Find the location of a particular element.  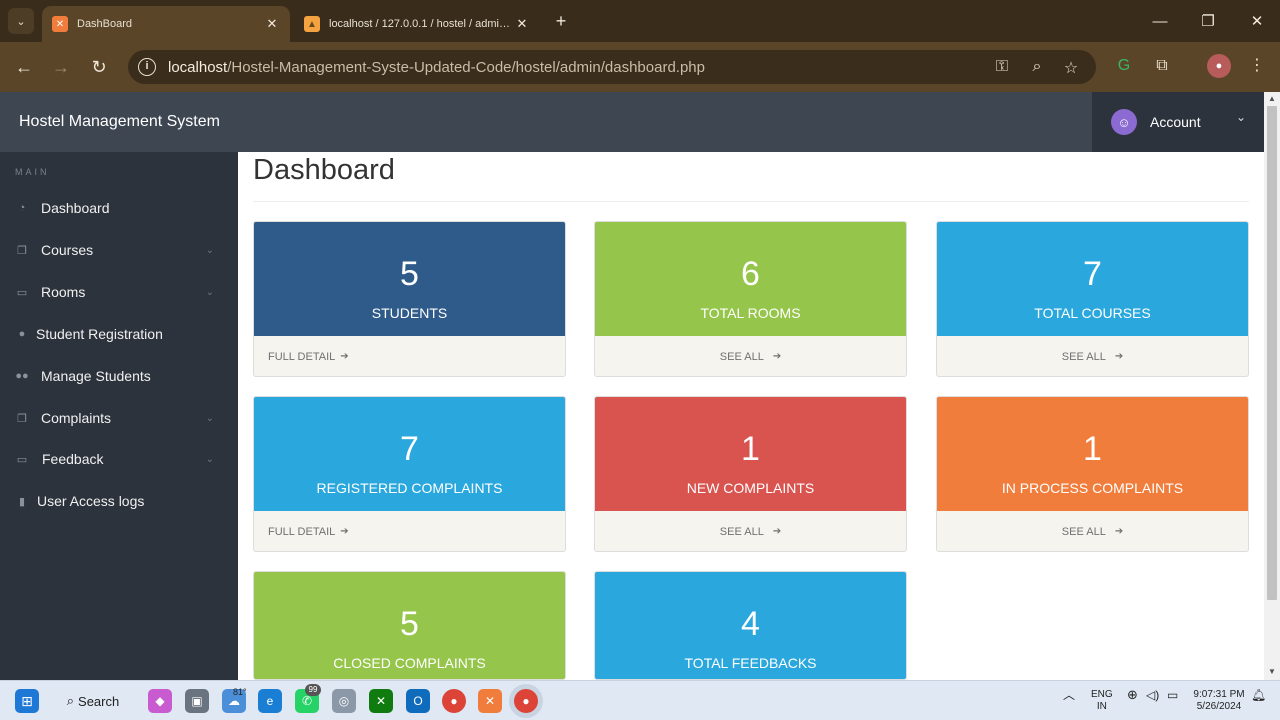

stat-value: 6 is located at coordinates (750, 274).